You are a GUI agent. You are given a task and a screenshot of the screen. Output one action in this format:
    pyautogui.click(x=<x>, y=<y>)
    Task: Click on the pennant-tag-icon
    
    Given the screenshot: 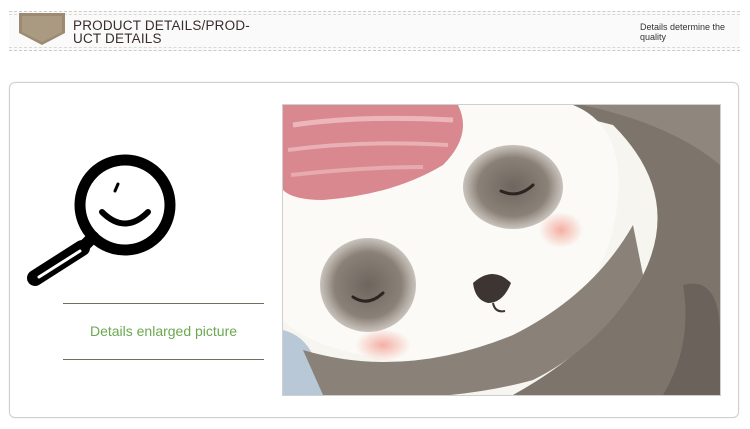 What is the action you would take?
    pyautogui.click(x=42, y=29)
    